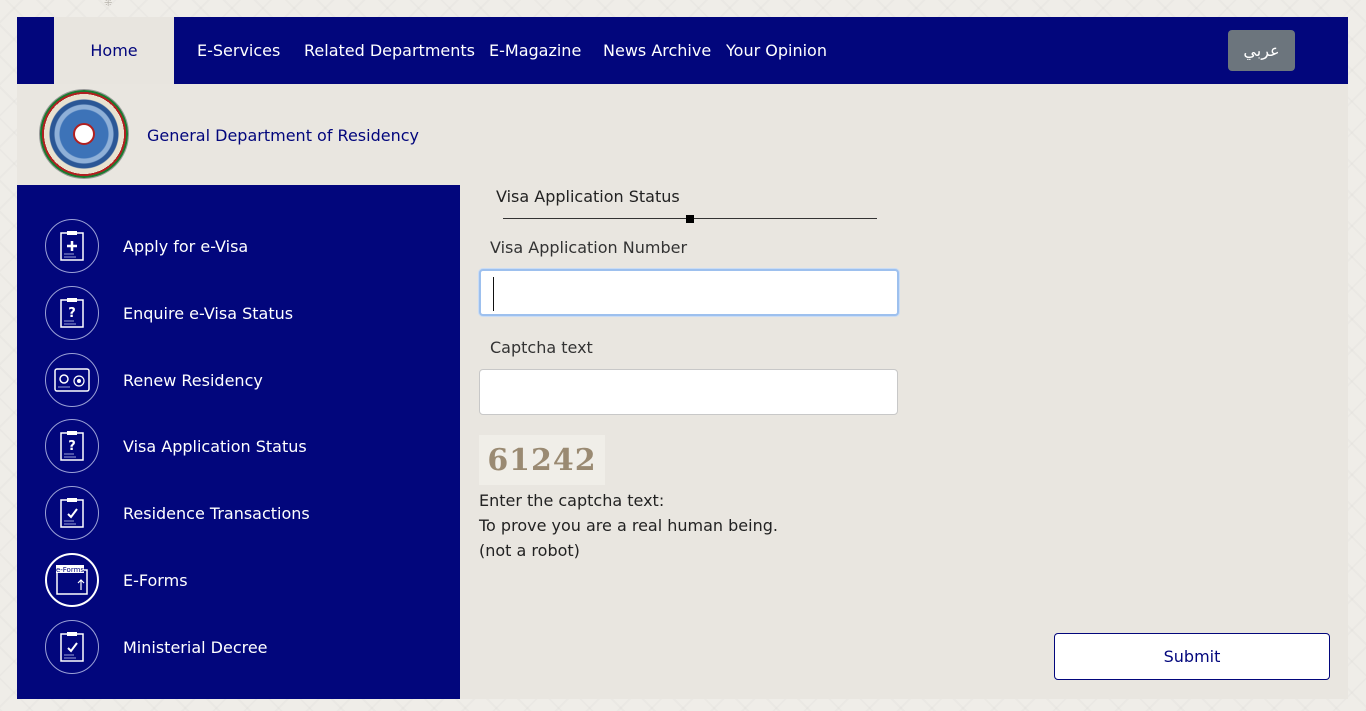  I want to click on divider-marker, so click(690, 219).